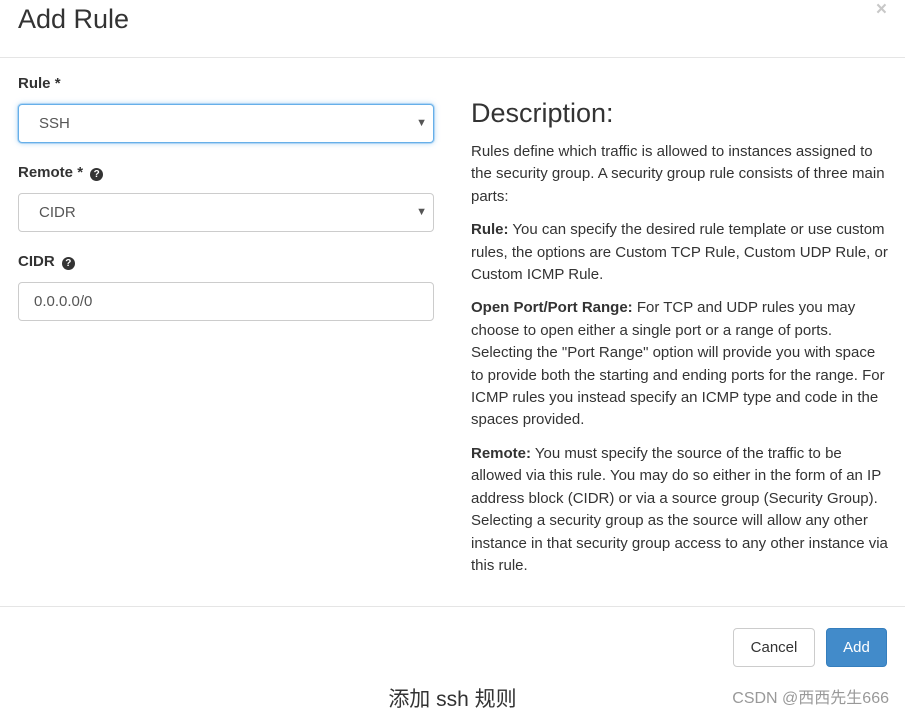 This screenshot has height=718, width=905. I want to click on modal-title: Add Rule, so click(74, 19).